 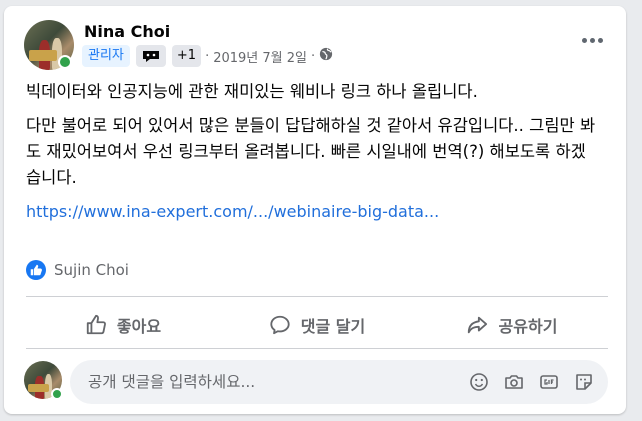 What do you see at coordinates (592, 40) in the screenshot?
I see `more-options-button` at bounding box center [592, 40].